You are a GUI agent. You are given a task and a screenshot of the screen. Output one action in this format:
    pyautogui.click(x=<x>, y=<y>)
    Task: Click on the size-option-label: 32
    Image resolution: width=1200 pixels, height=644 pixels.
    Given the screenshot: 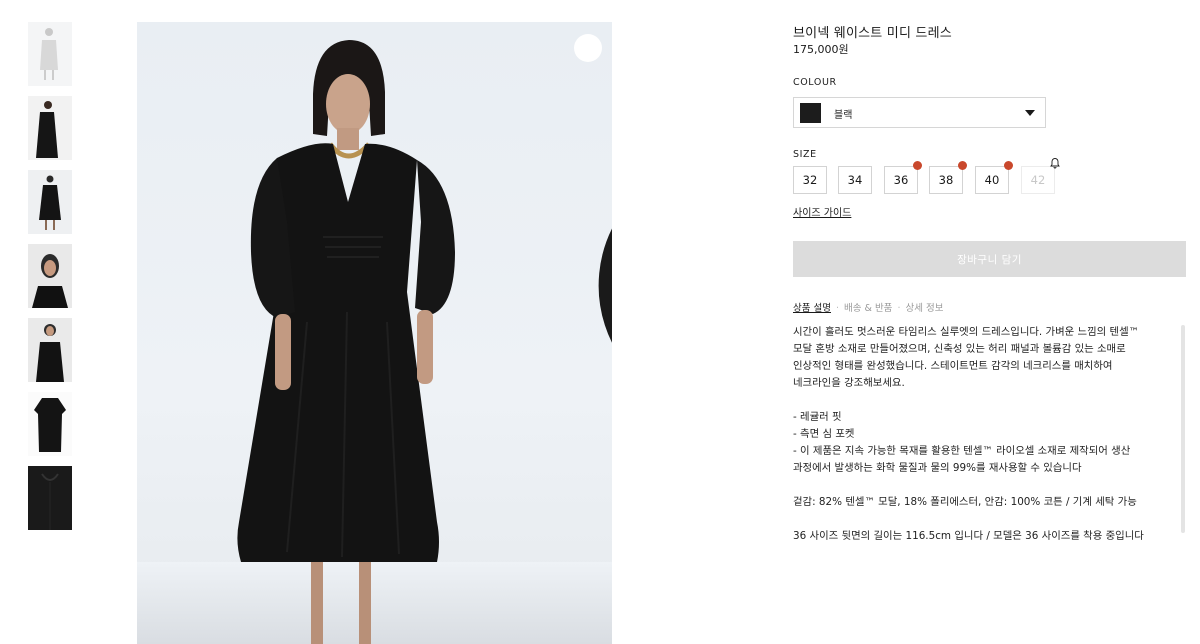 What is the action you would take?
    pyautogui.click(x=810, y=180)
    